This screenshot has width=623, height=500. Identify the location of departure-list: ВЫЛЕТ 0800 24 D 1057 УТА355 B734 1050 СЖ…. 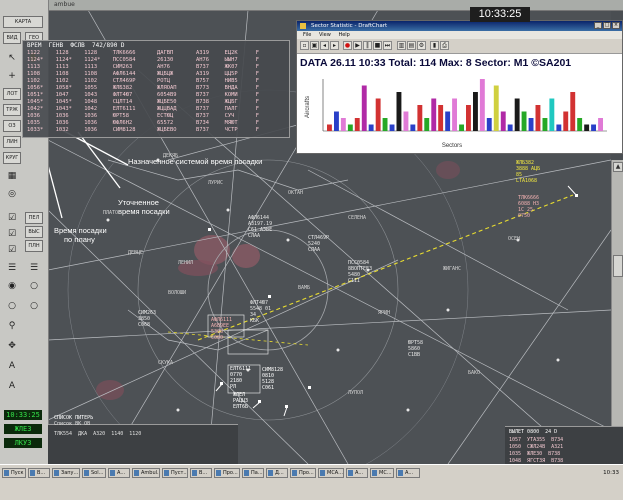
(564, 445).